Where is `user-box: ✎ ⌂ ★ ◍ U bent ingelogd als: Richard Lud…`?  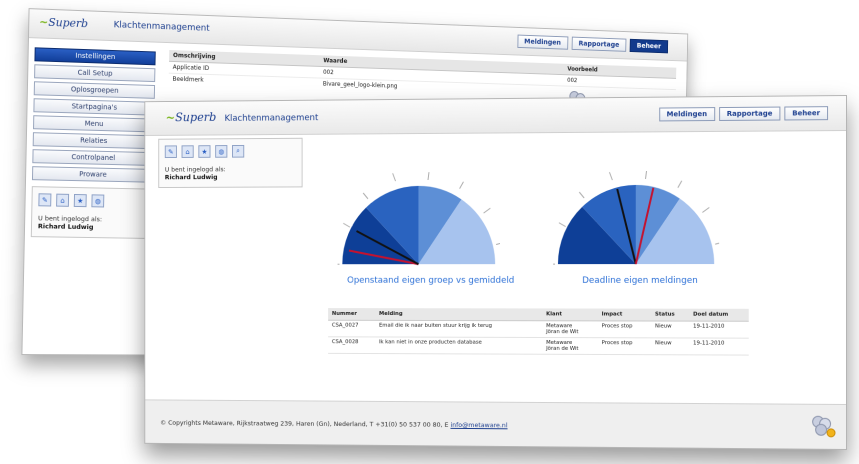 user-box: ✎ ⌂ ★ ◍ U bent ingelogd als: Richard Lud… is located at coordinates (92, 212).